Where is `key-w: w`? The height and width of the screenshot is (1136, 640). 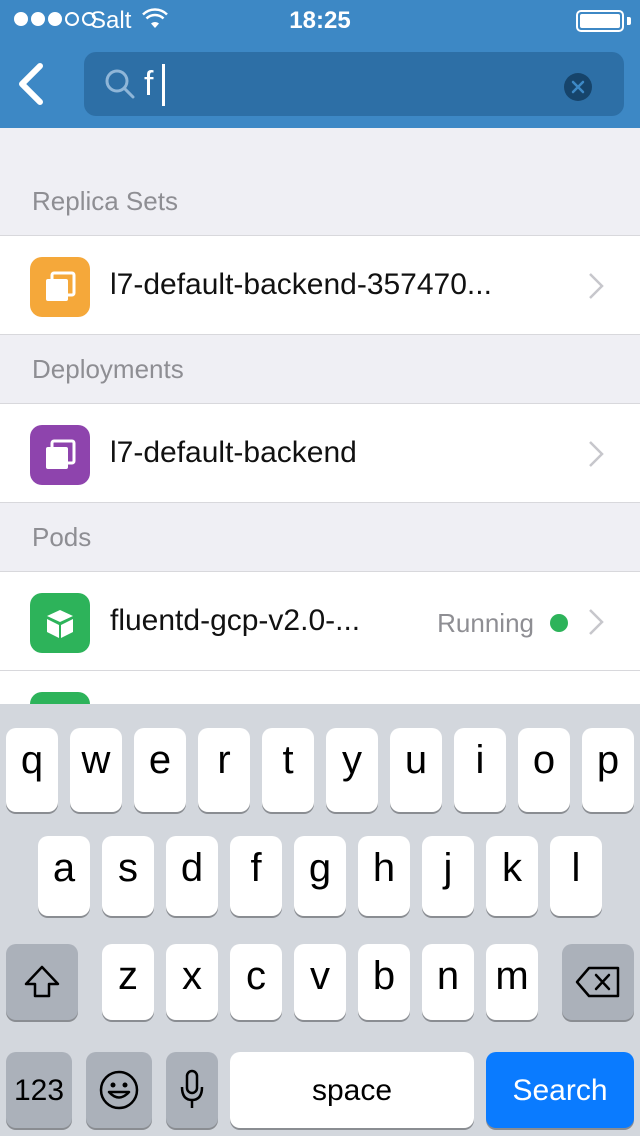
key-w: w is located at coordinates (96, 770).